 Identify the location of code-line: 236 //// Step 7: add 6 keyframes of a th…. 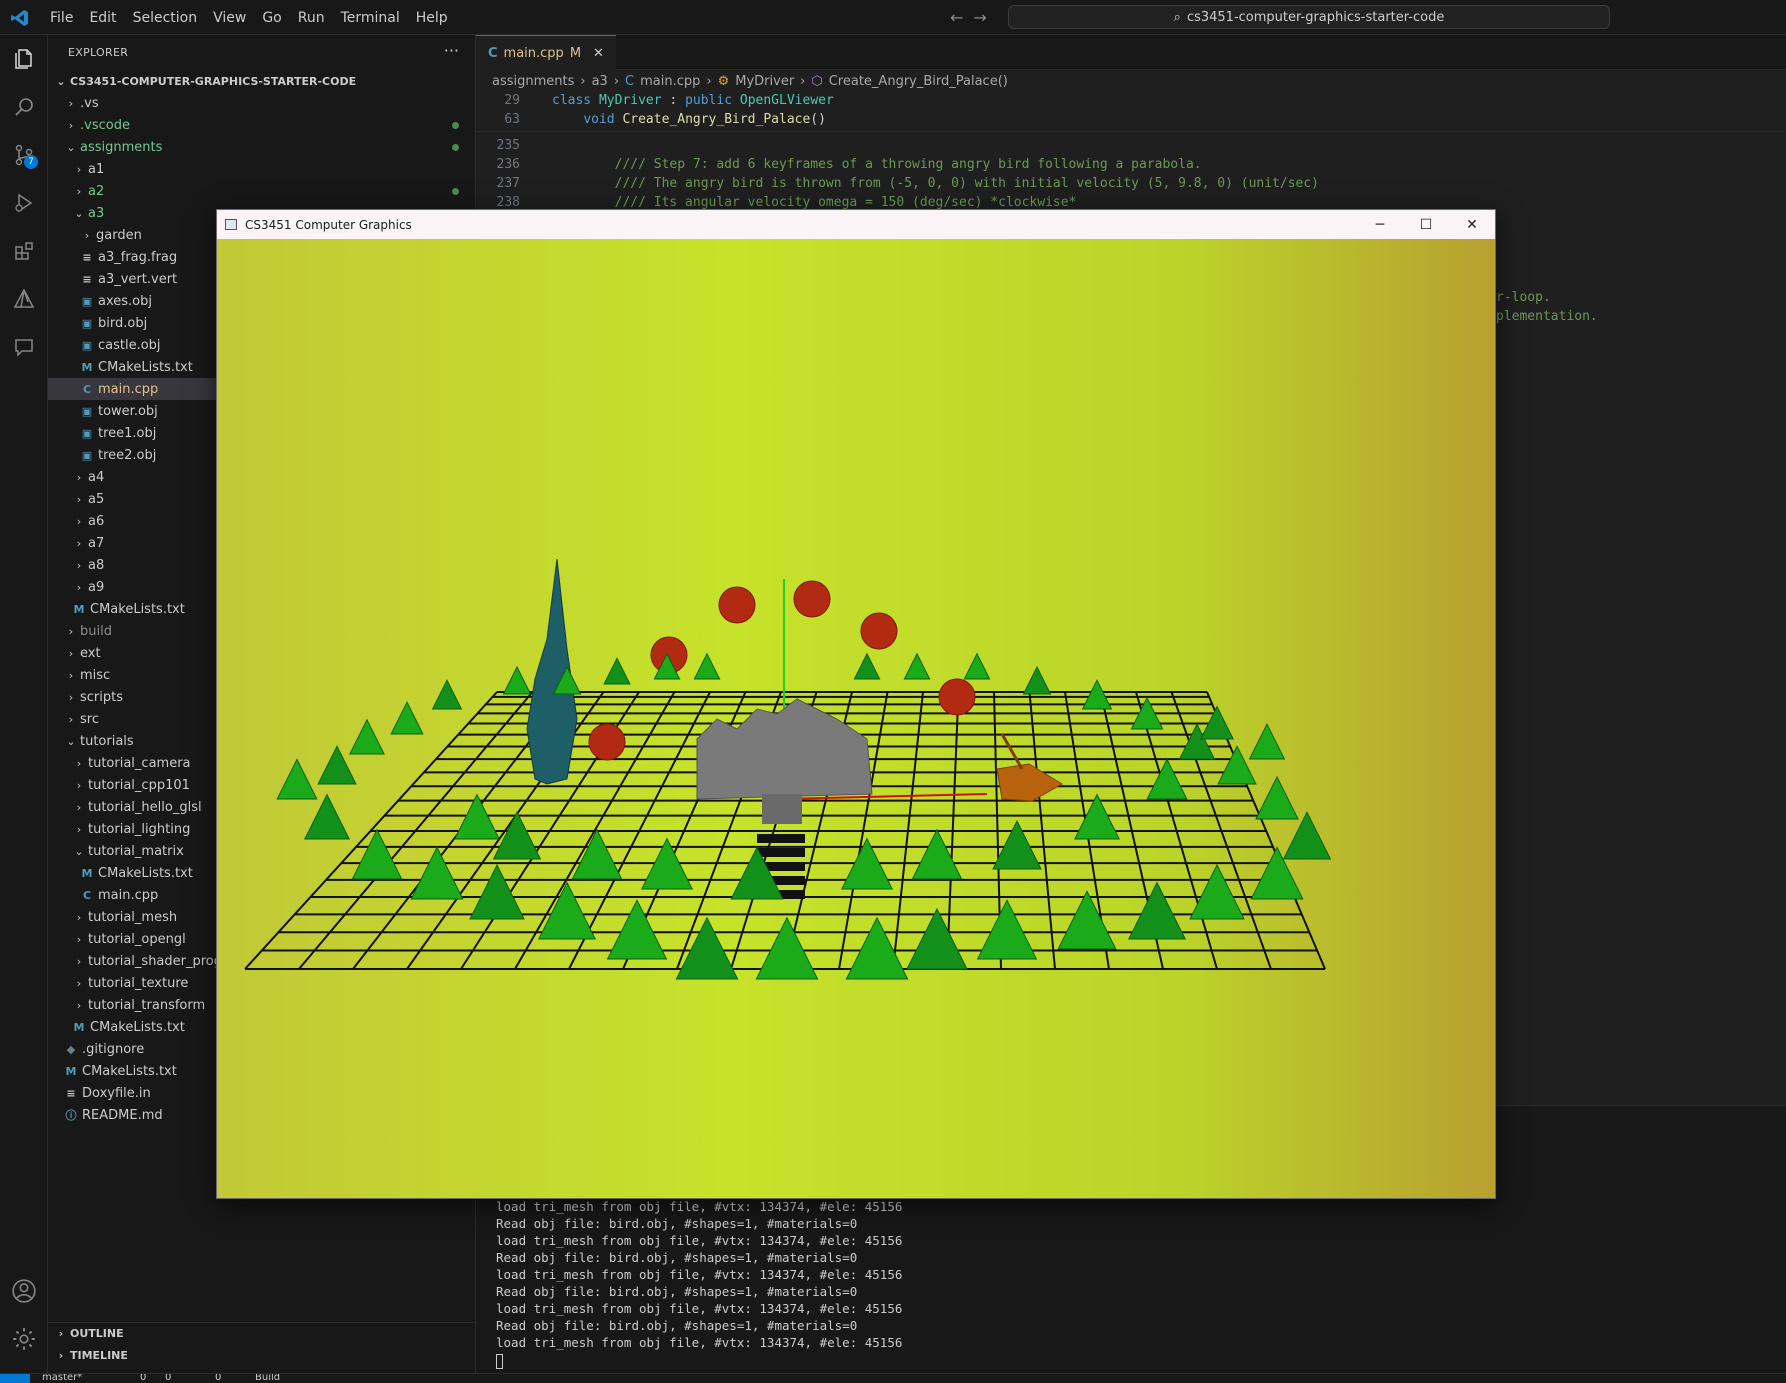
(839, 166).